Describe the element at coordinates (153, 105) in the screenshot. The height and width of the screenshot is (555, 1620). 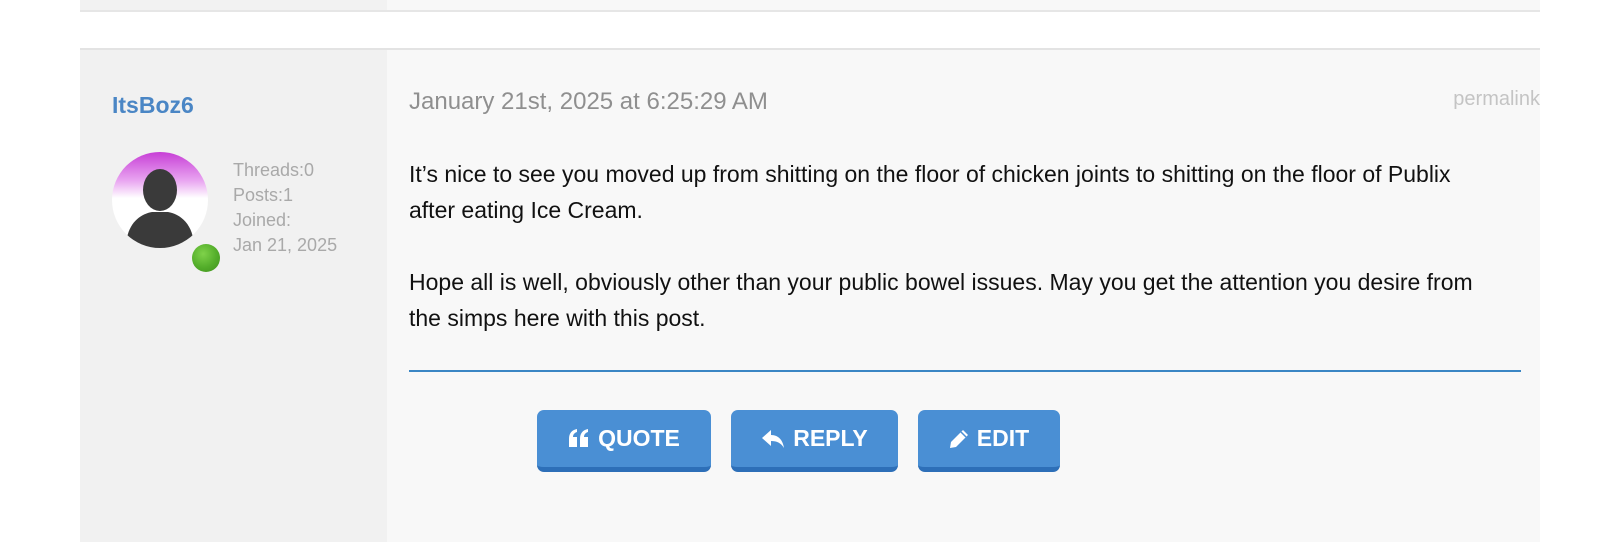
I see `author-username-link: ItsBoz6` at that location.